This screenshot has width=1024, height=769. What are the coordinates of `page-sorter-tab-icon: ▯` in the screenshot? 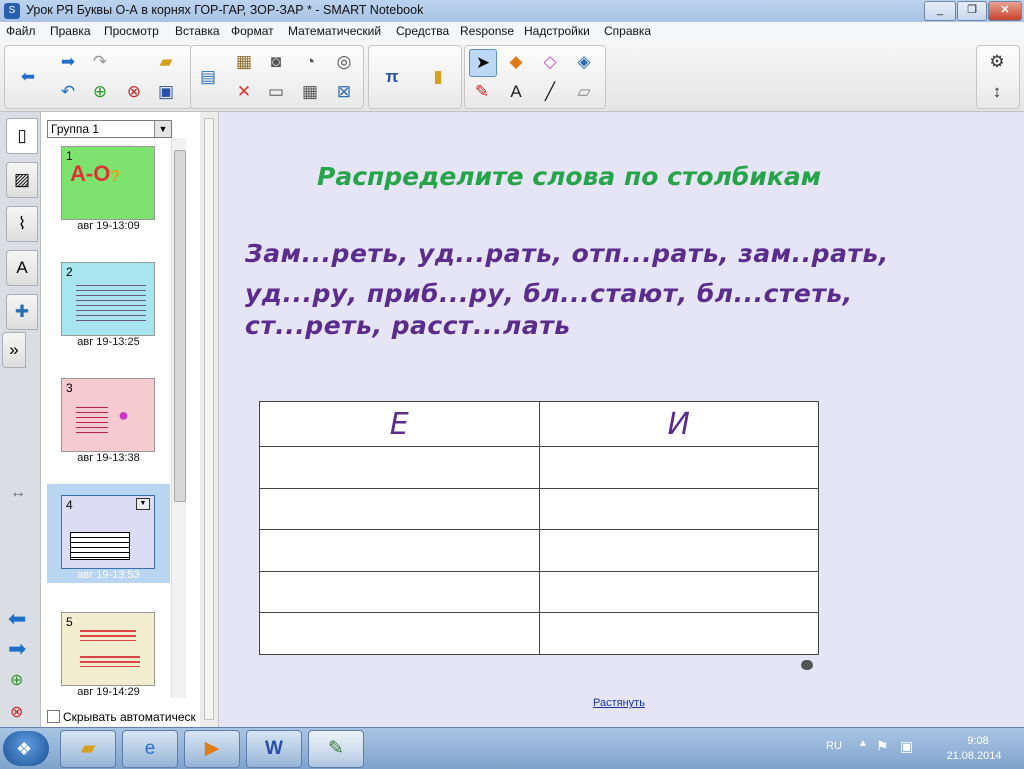 It's located at (22, 136).